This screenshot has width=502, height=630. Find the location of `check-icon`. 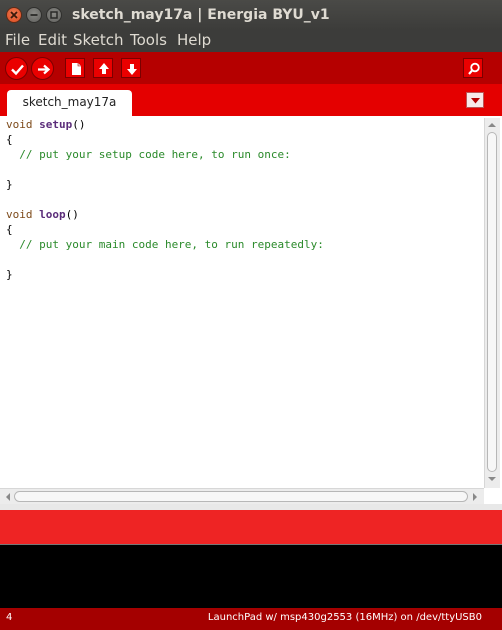

check-icon is located at coordinates (17, 70).